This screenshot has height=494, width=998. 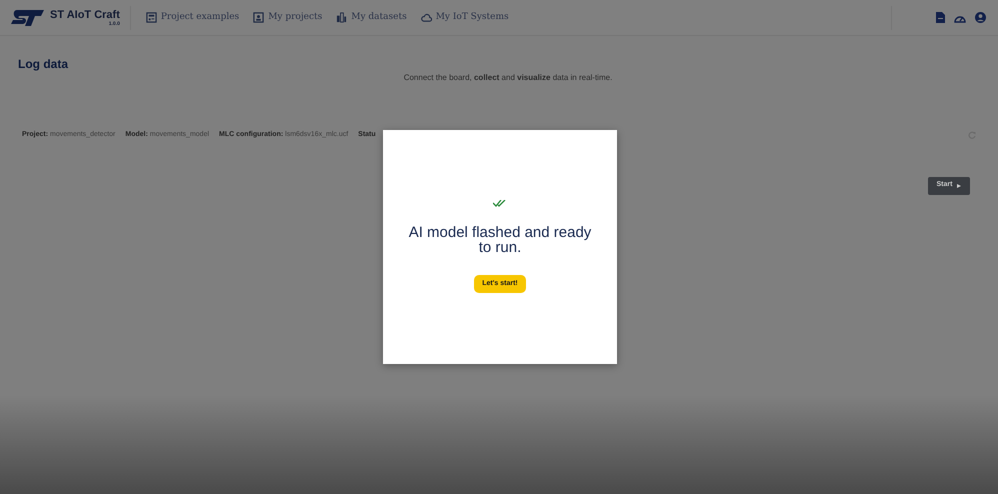 What do you see at coordinates (44, 64) in the screenshot?
I see `page-title: Log data` at bounding box center [44, 64].